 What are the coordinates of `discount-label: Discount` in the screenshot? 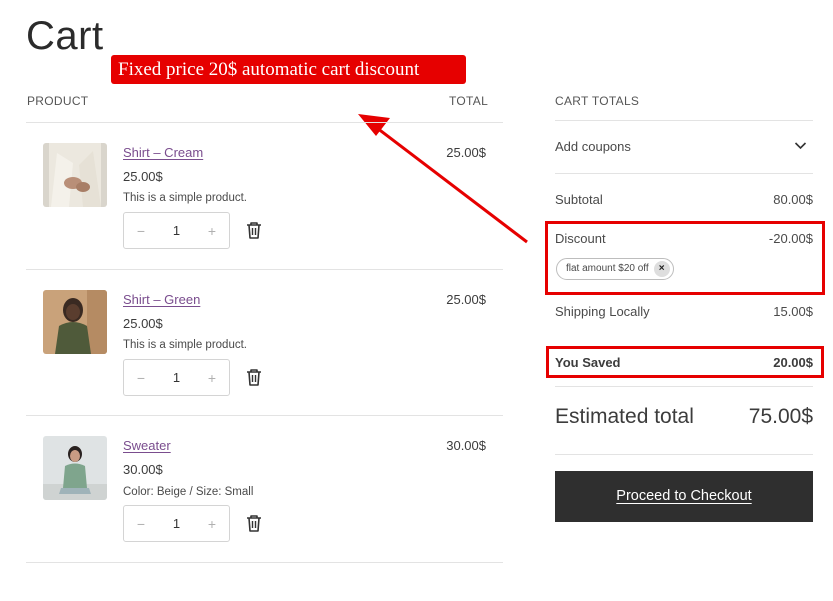 It's located at (580, 238).